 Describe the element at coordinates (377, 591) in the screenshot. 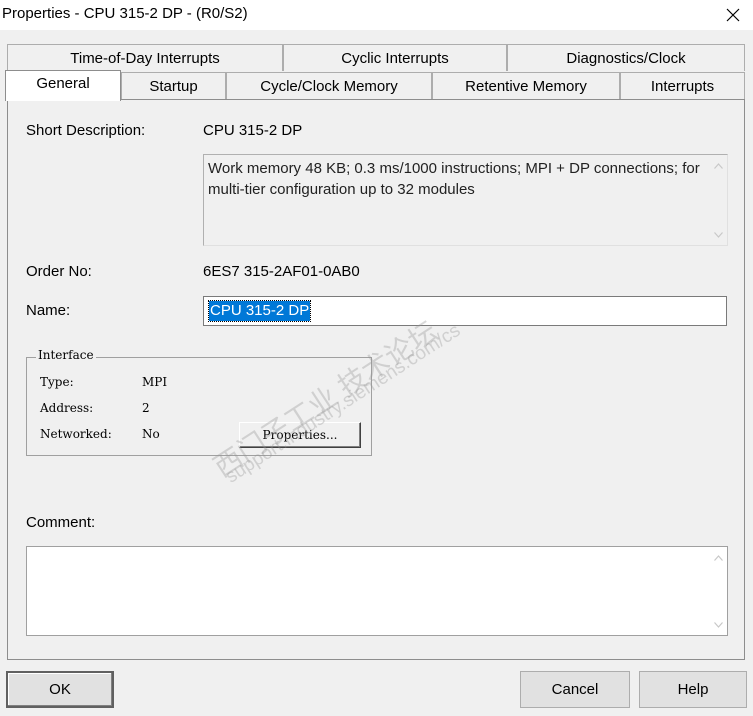

I see `comment-textarea` at that location.